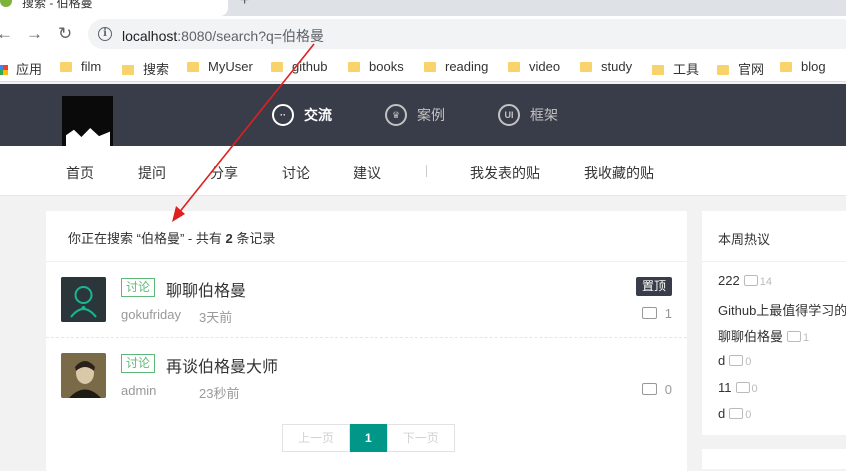  What do you see at coordinates (220, 66) in the screenshot?
I see `bookmark-myuser: MyUser` at bounding box center [220, 66].